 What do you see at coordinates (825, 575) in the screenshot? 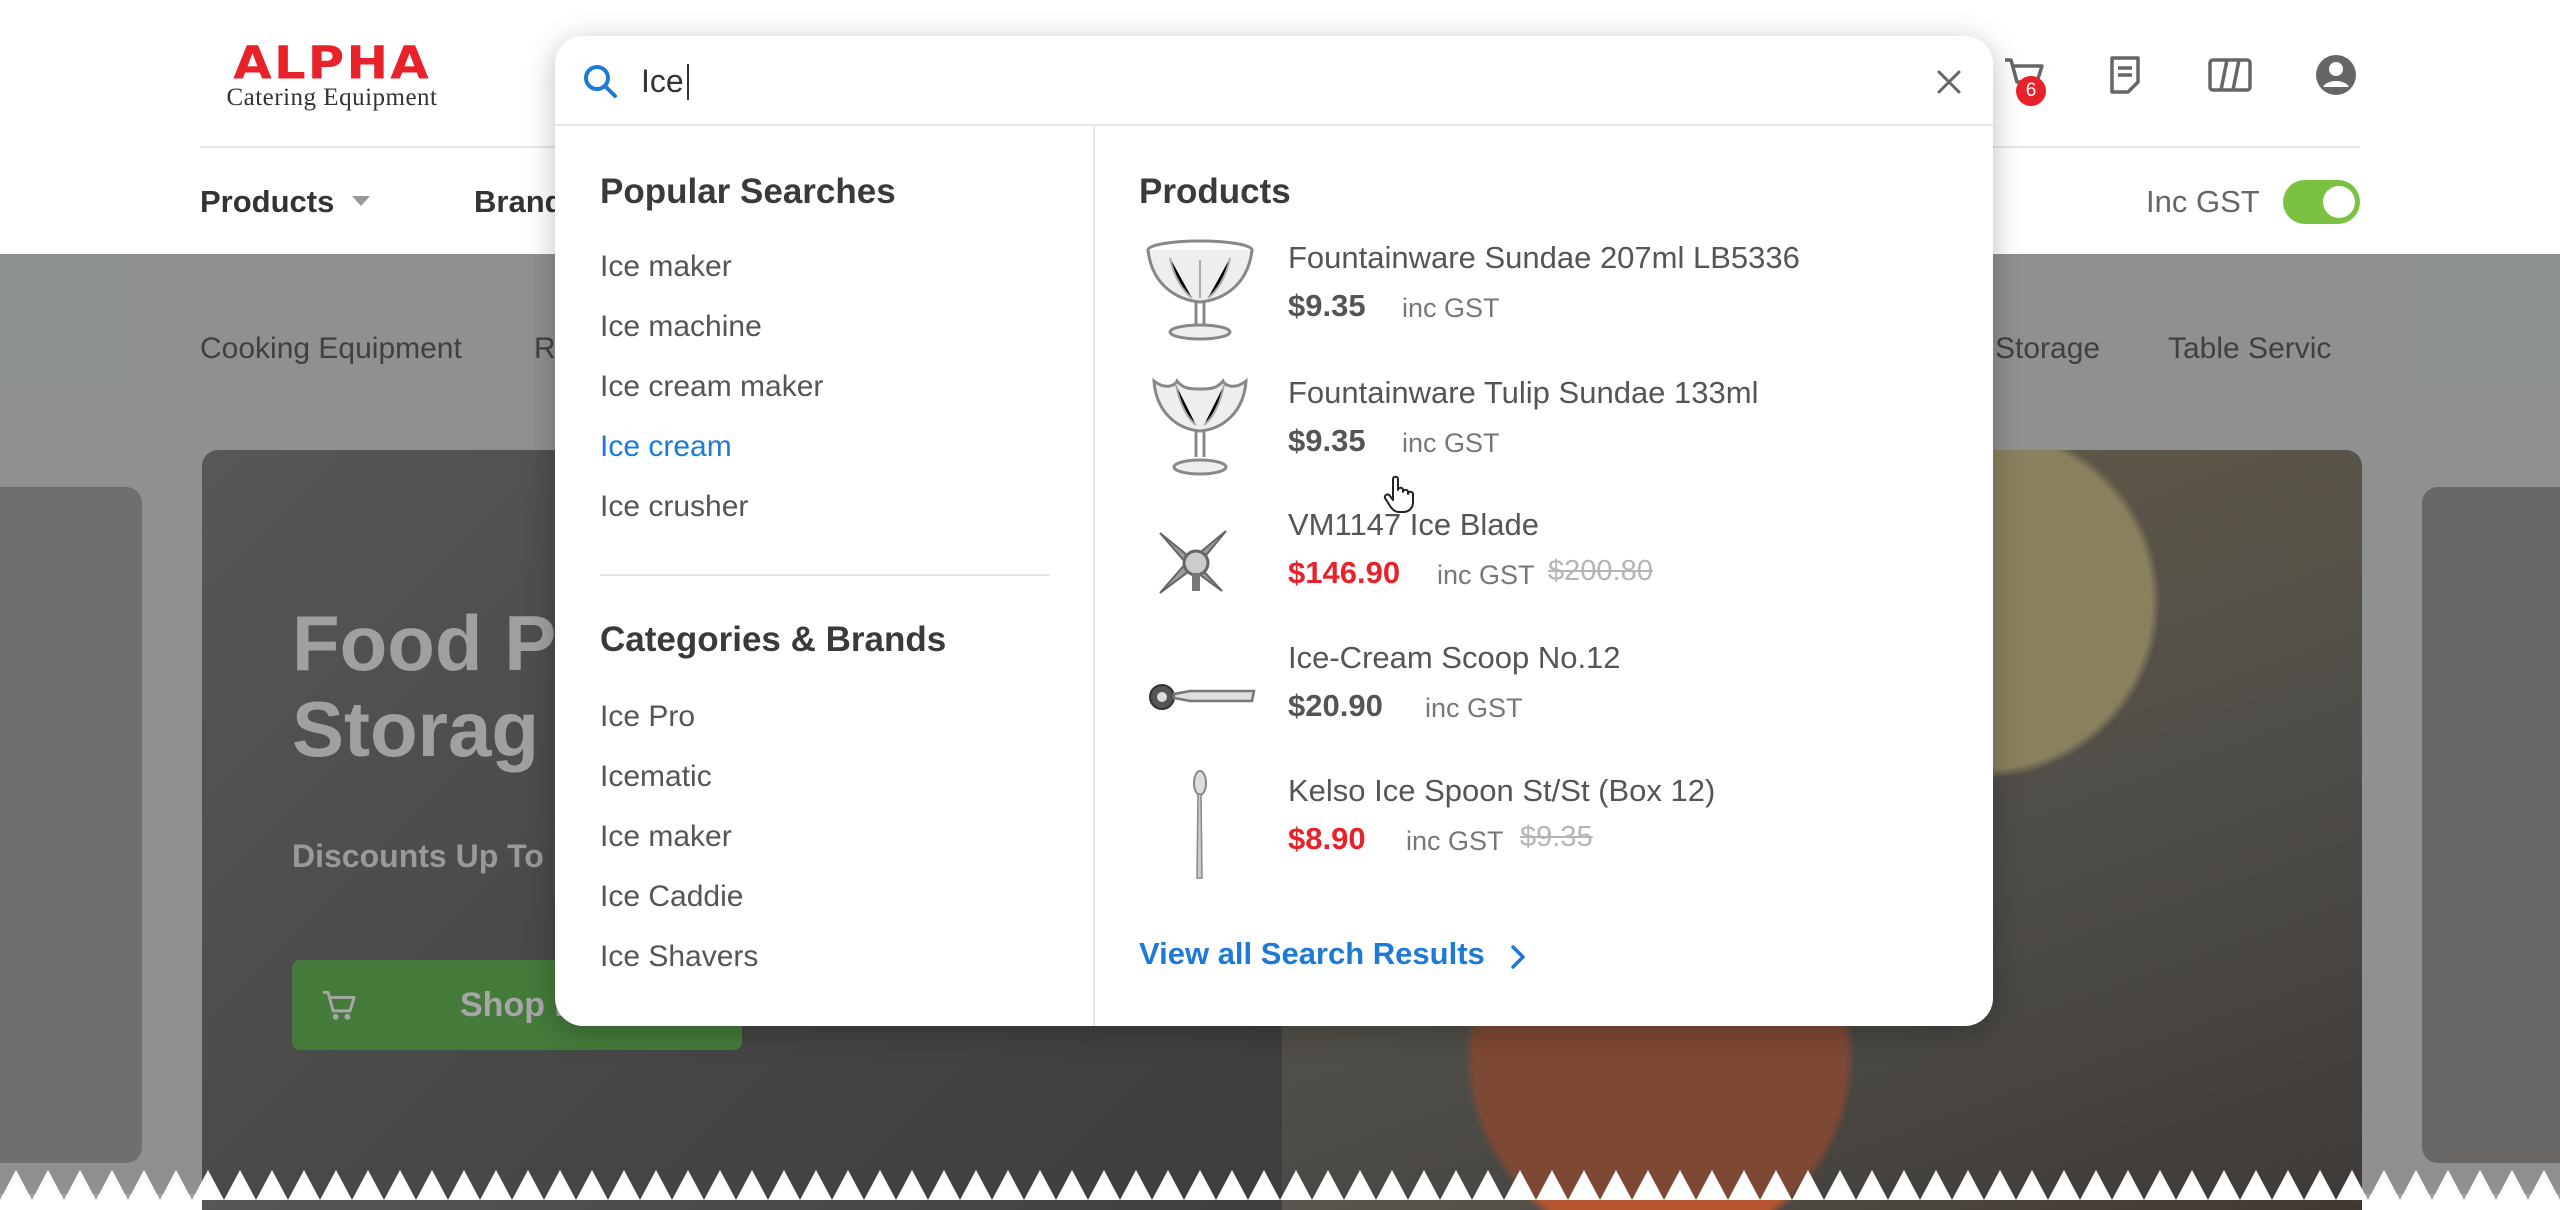
I see `section-divider` at bounding box center [825, 575].